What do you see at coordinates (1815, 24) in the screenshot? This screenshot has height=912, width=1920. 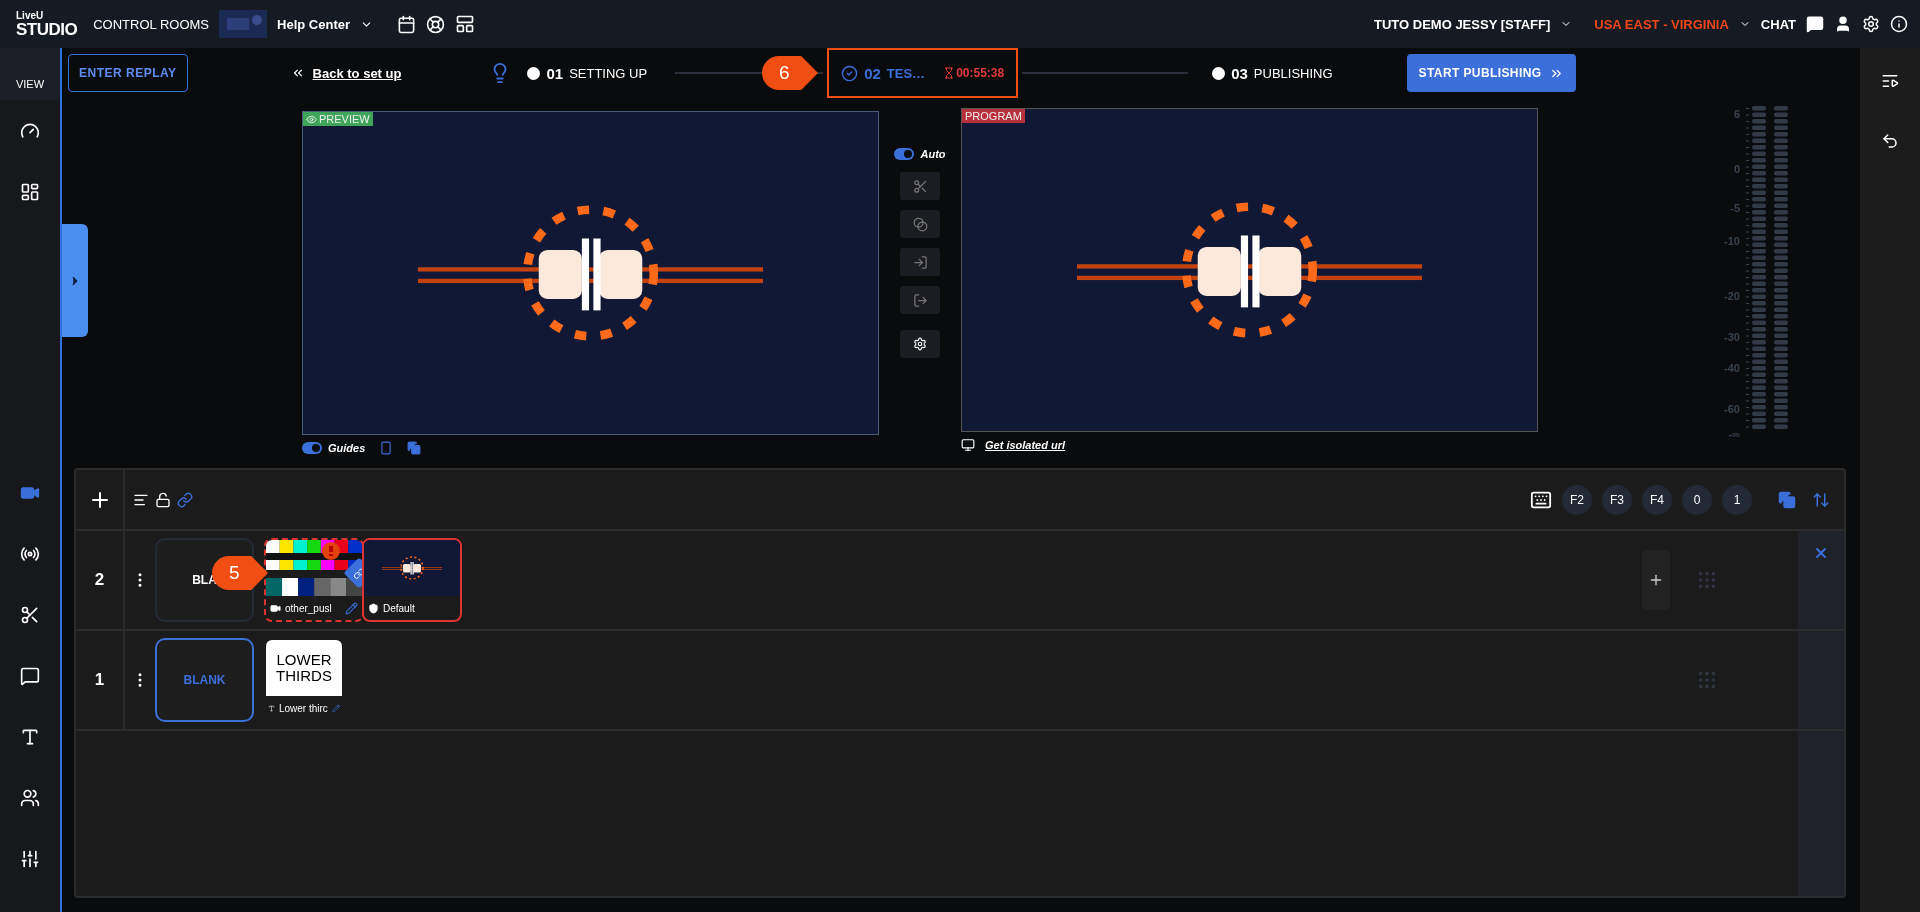 I see `chat-icon` at bounding box center [1815, 24].